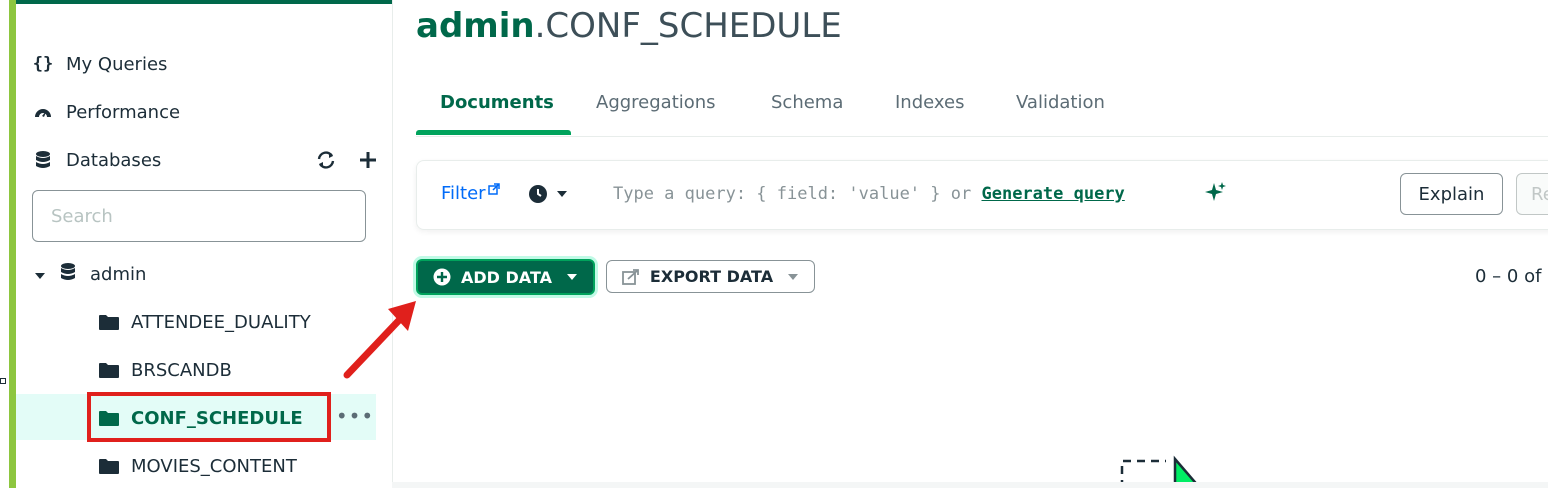 The height and width of the screenshot is (488, 1548). I want to click on refresh-icon, so click(326, 162).